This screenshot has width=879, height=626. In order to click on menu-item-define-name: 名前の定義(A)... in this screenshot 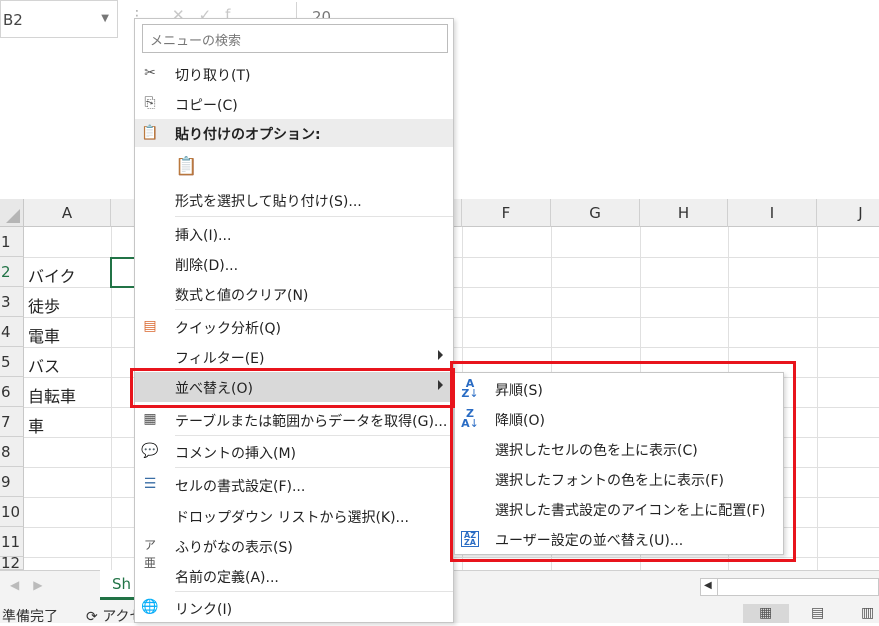, I will do `click(294, 576)`.